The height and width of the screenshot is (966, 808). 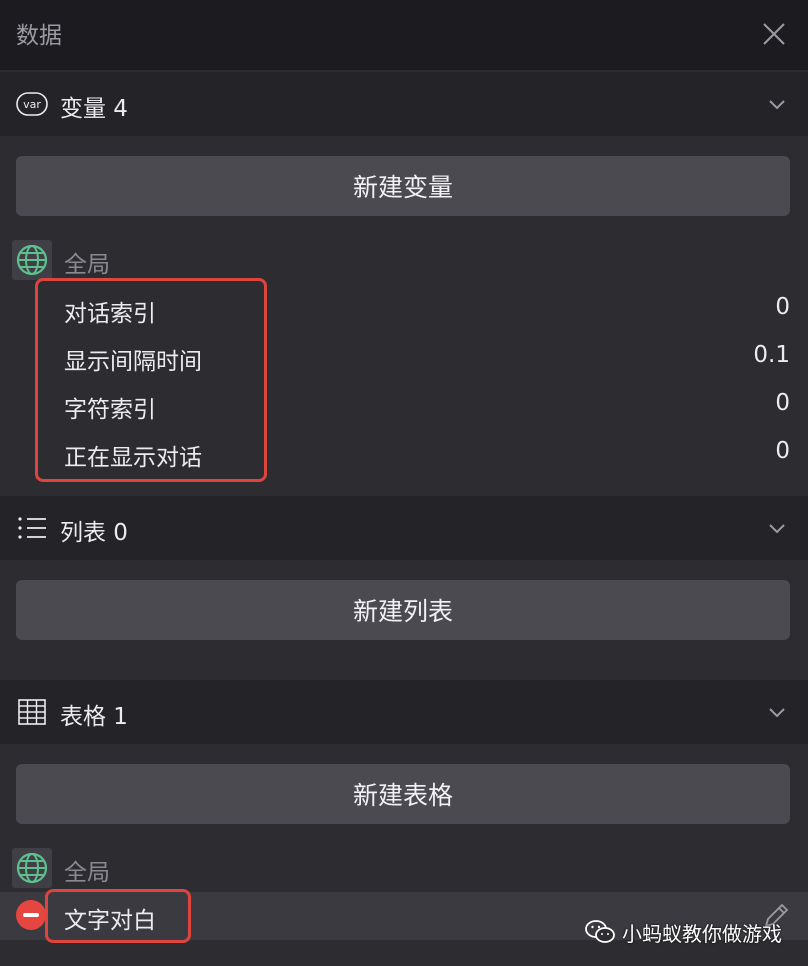 I want to click on tables-section-title: 表格 1, so click(x=94, y=717).